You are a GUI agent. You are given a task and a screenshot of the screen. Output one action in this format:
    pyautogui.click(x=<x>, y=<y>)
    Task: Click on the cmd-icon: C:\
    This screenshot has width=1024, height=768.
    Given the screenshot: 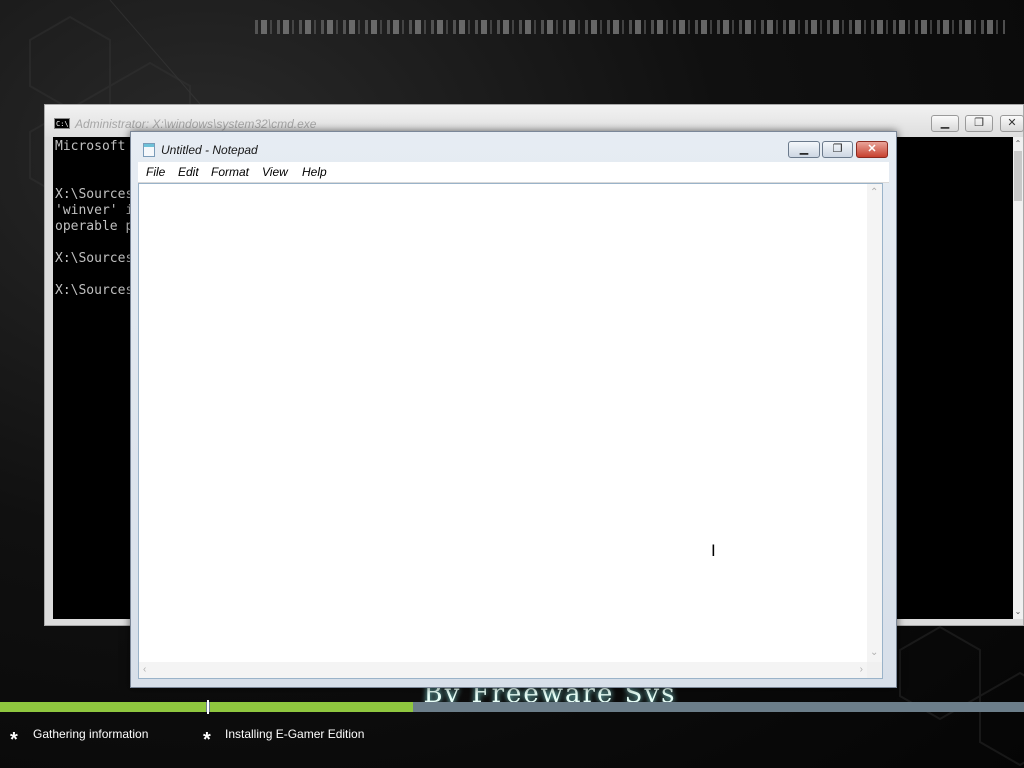 What is the action you would take?
    pyautogui.click(x=62, y=123)
    